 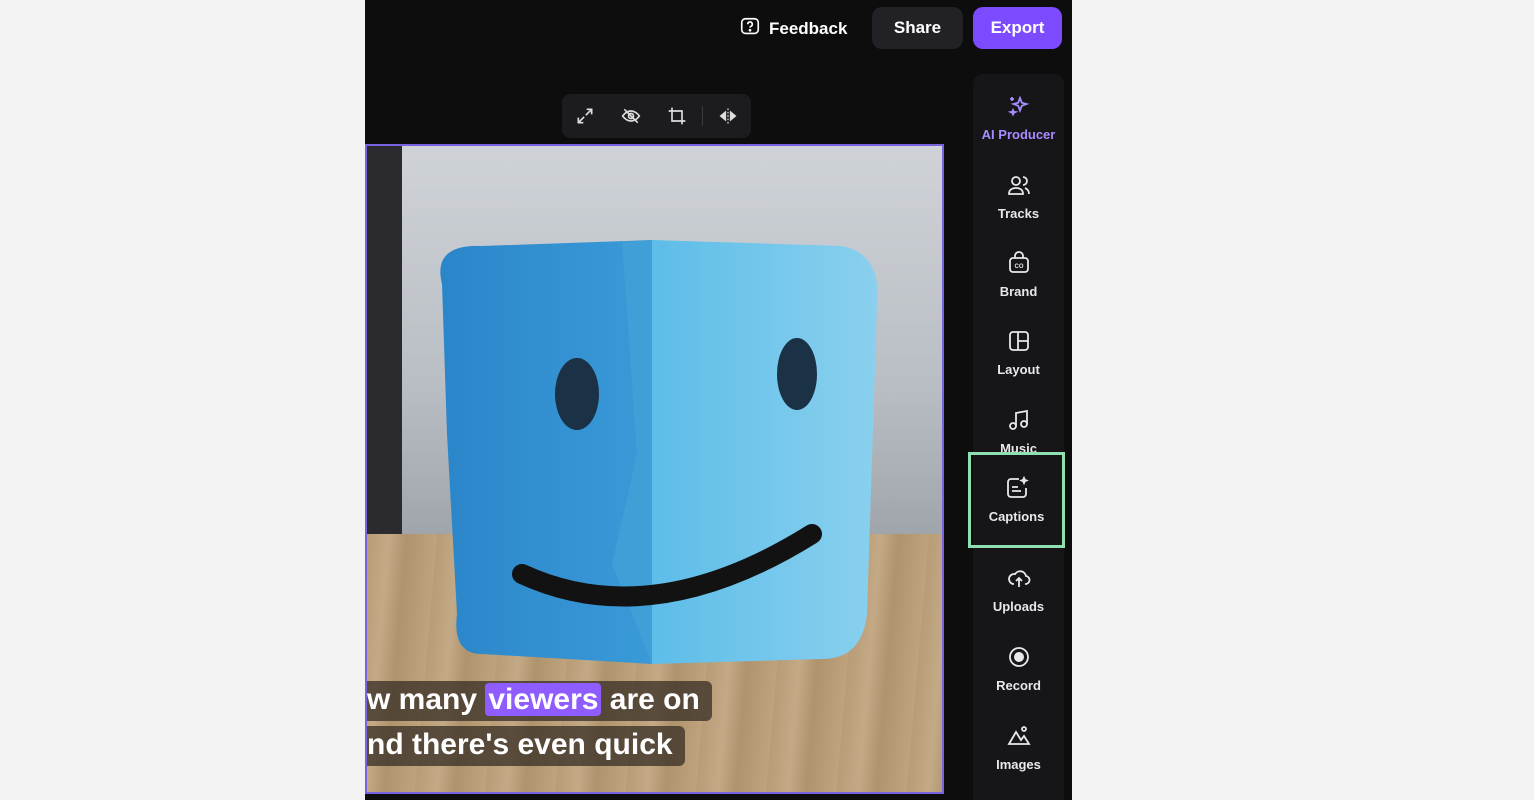 What do you see at coordinates (1019, 342) in the screenshot?
I see `layout-icon` at bounding box center [1019, 342].